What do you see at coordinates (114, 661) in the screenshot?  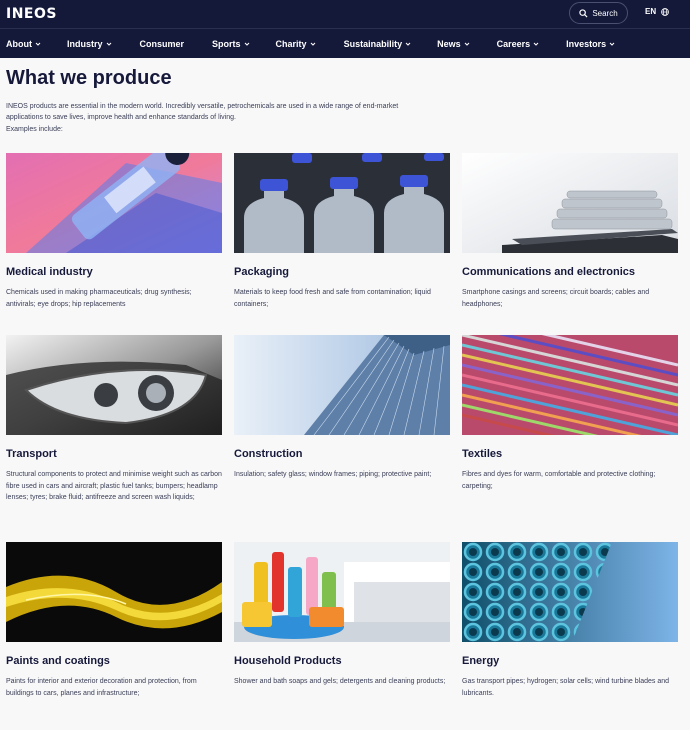 I see `product-title: Paints and coatings` at bounding box center [114, 661].